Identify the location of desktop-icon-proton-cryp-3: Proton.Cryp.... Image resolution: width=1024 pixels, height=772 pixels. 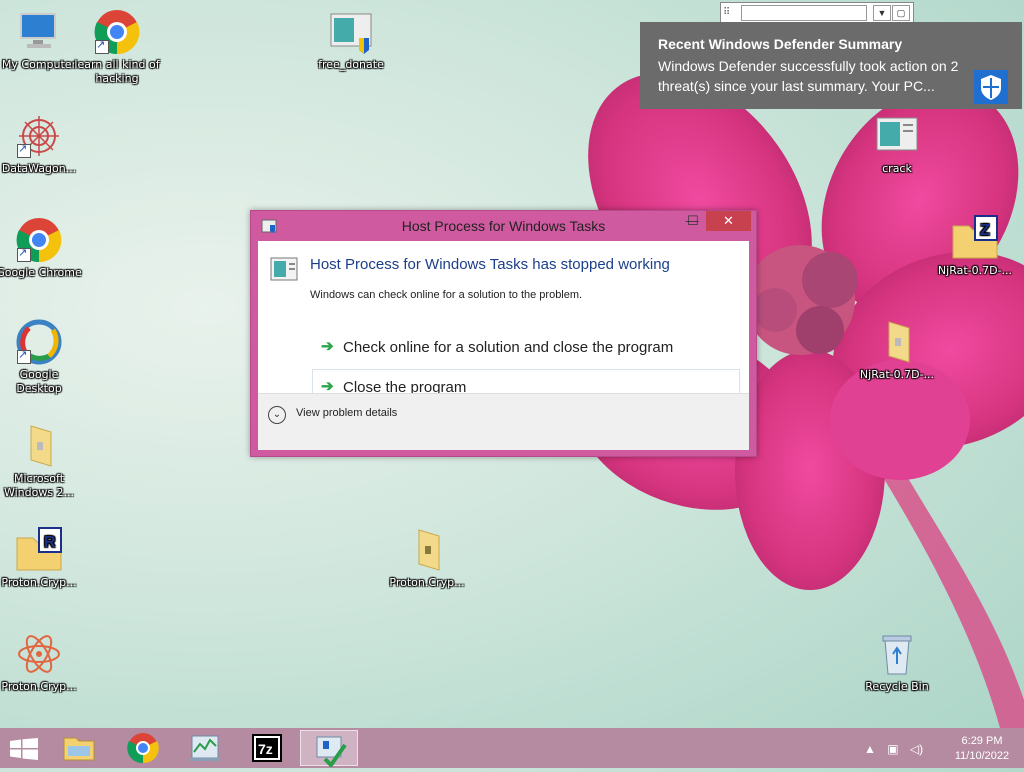
(41, 662).